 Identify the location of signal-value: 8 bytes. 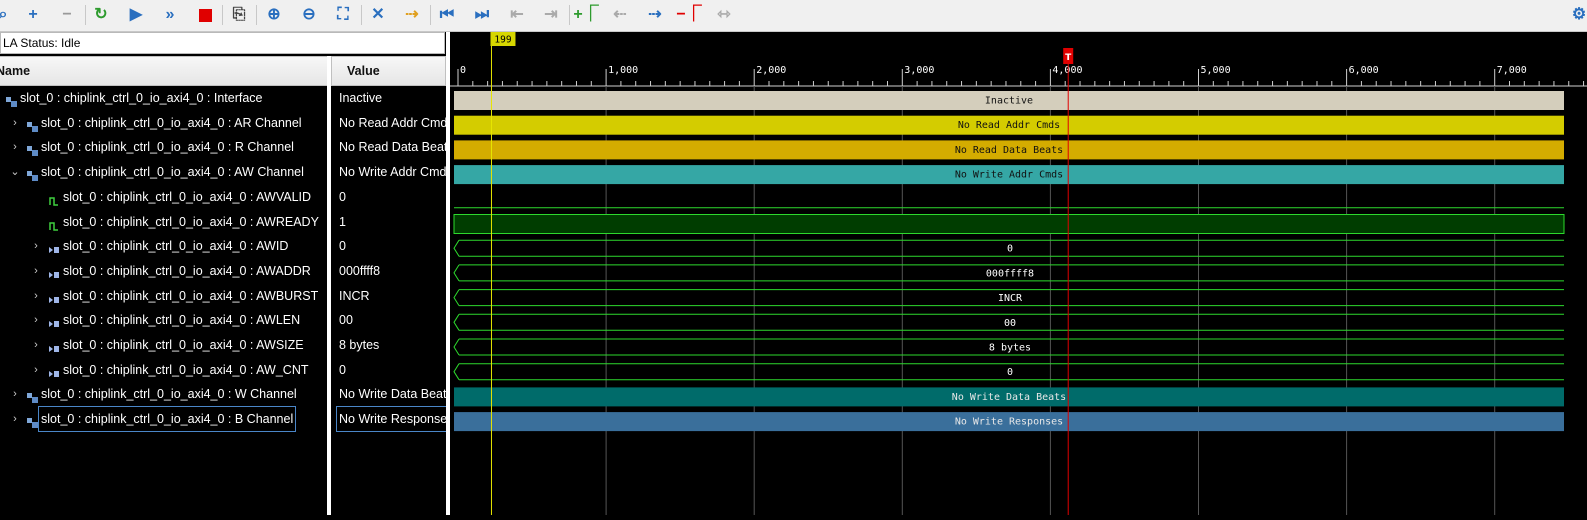
(359, 345).